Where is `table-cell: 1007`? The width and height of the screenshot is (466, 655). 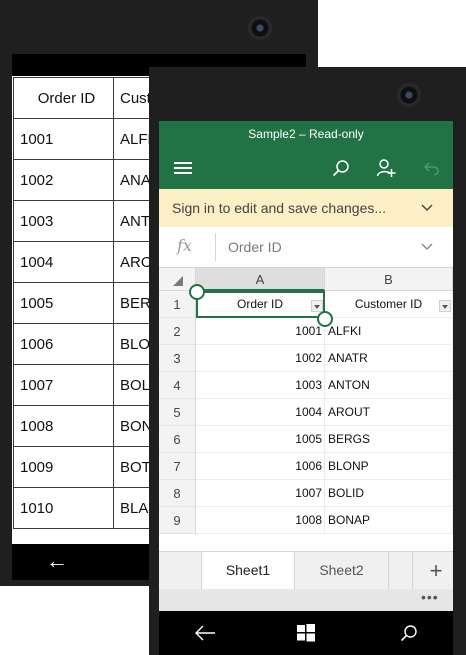 table-cell: 1007 is located at coordinates (260, 493).